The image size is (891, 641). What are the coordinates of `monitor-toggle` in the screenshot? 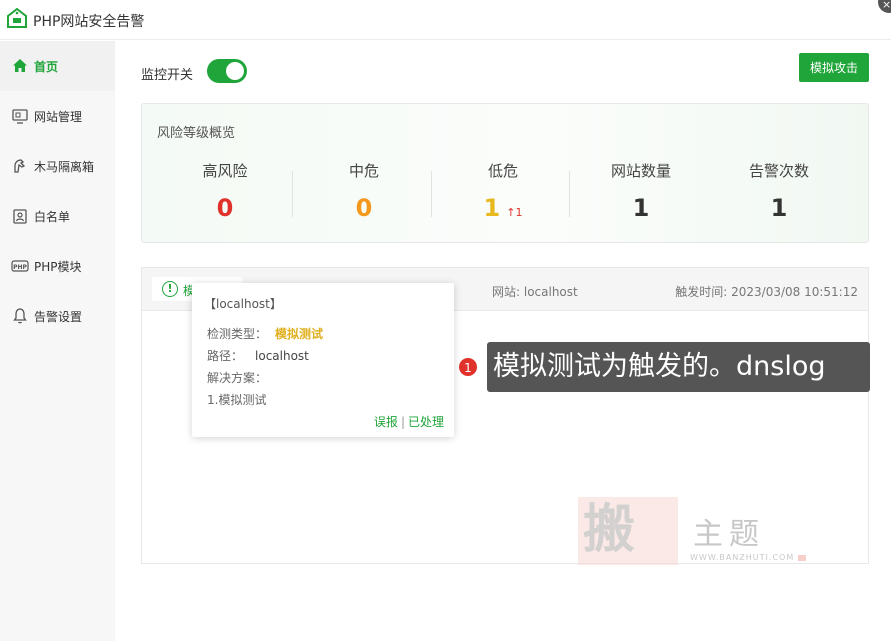 It's located at (227, 71).